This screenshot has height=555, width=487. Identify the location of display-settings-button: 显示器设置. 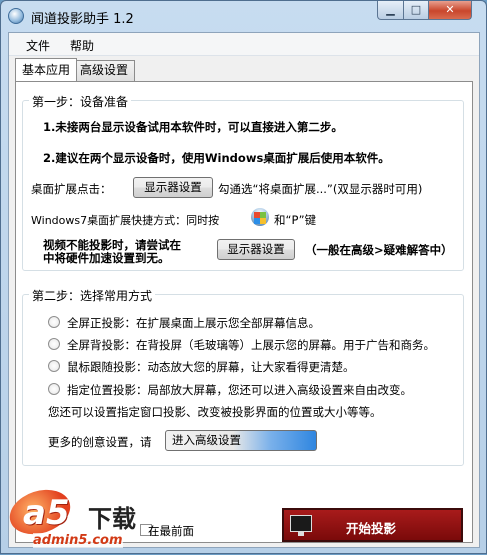
(173, 187).